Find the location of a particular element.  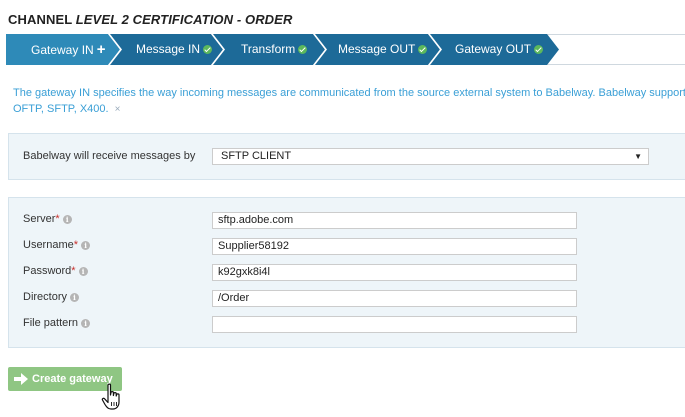

page-title: CHANNEL LEVEL 2 CERTIFICATION - ORDER is located at coordinates (150, 19).